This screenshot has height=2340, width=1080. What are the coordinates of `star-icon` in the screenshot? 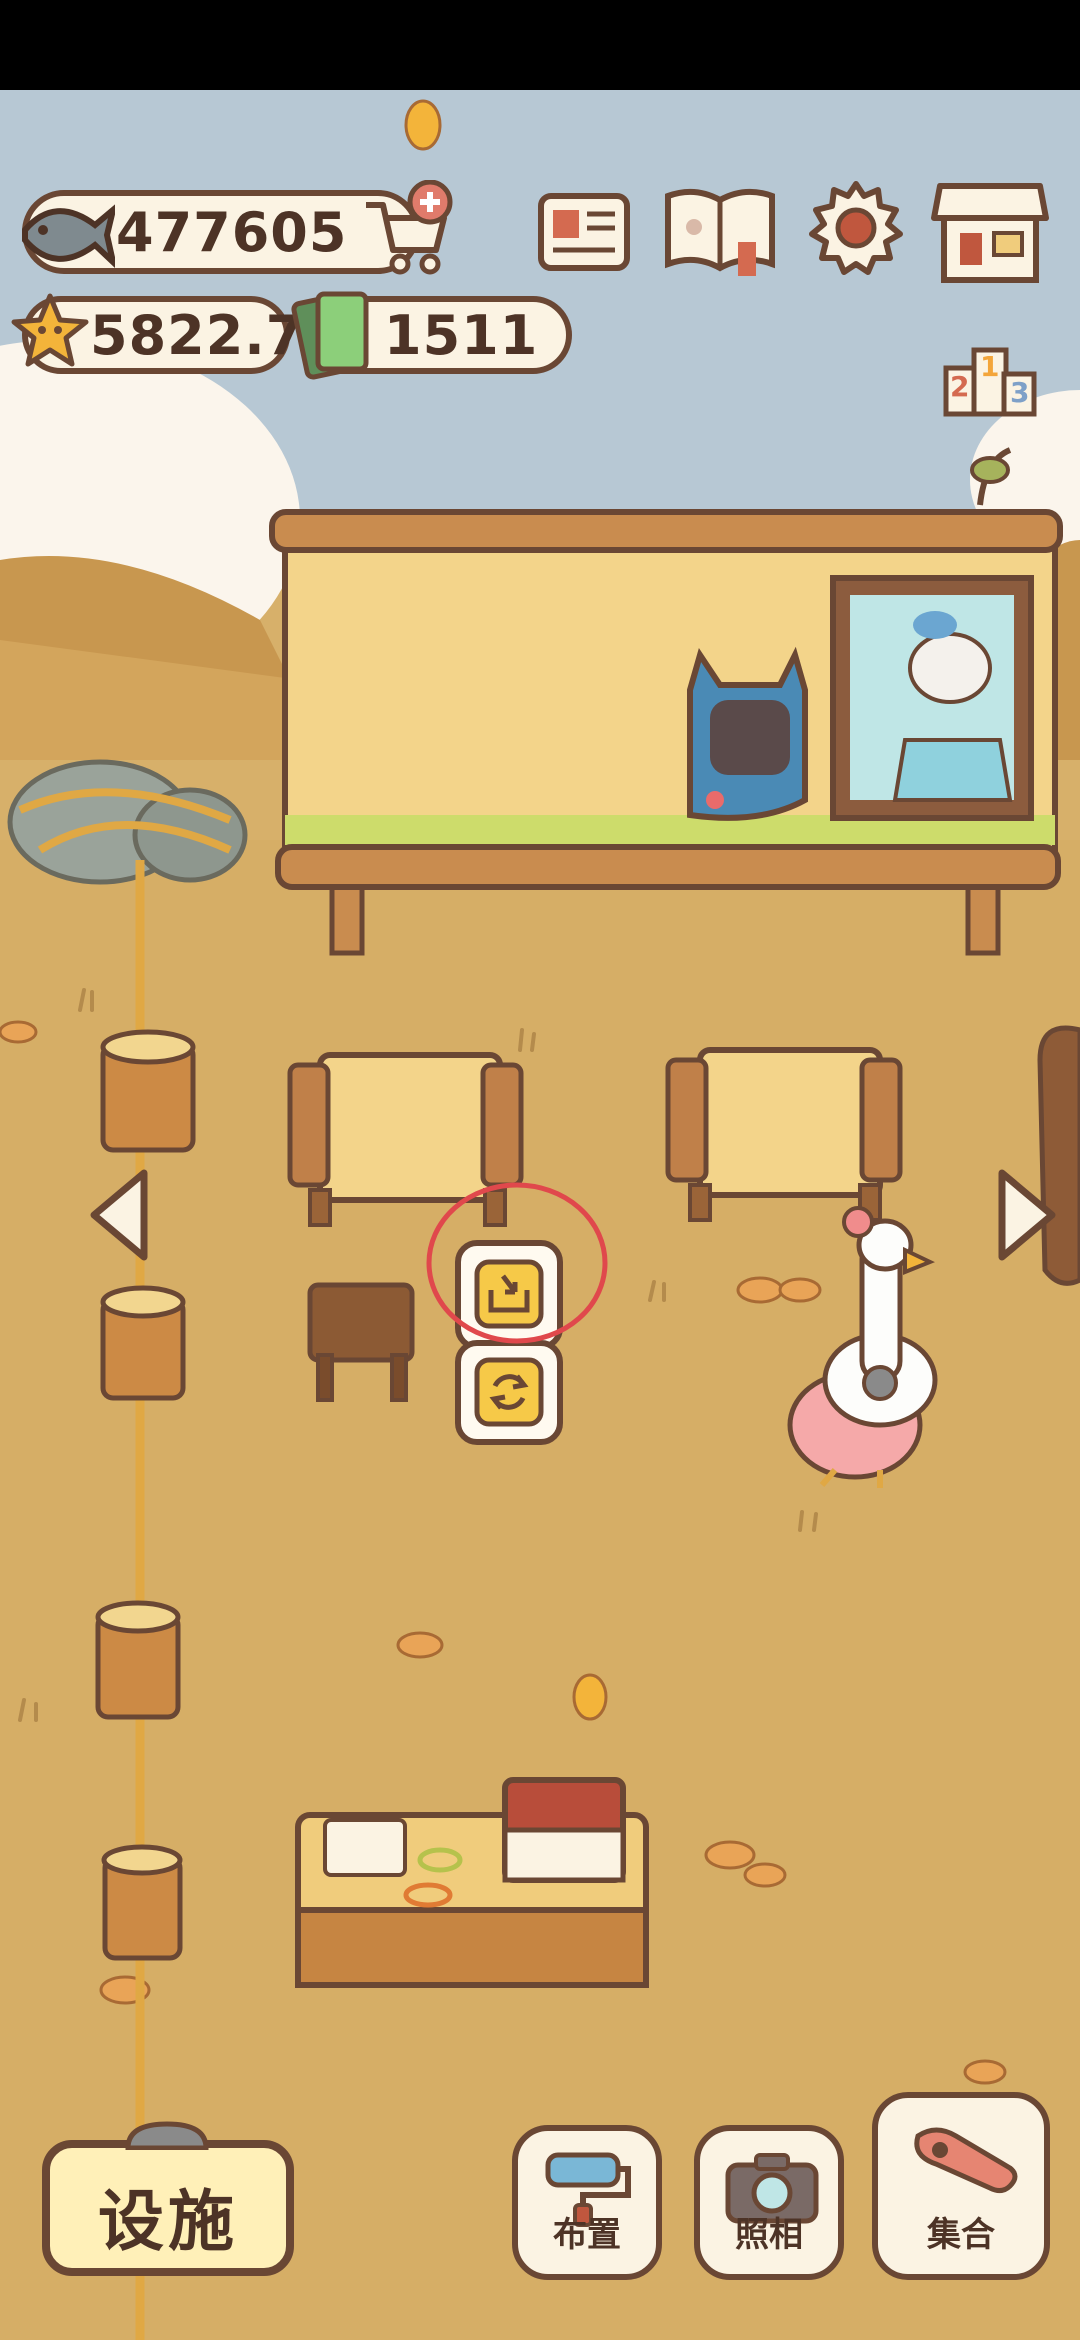 It's located at (50, 330).